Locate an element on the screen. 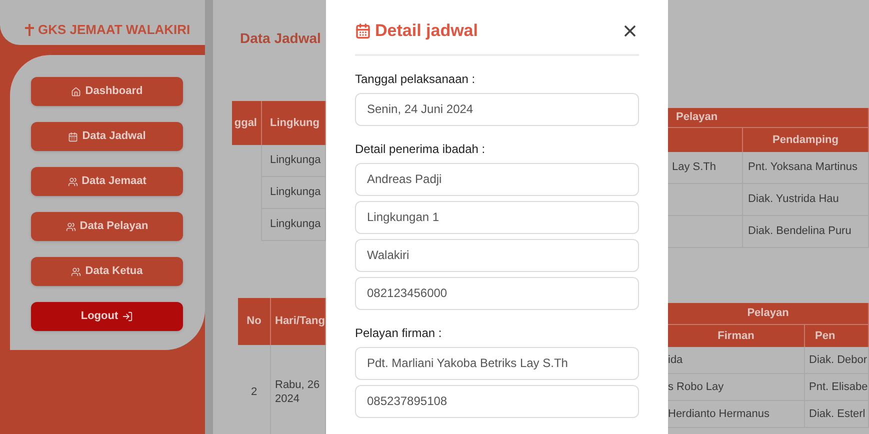 The height and width of the screenshot is (434, 869). table-cell: Lay S.Th is located at coordinates (705, 168).